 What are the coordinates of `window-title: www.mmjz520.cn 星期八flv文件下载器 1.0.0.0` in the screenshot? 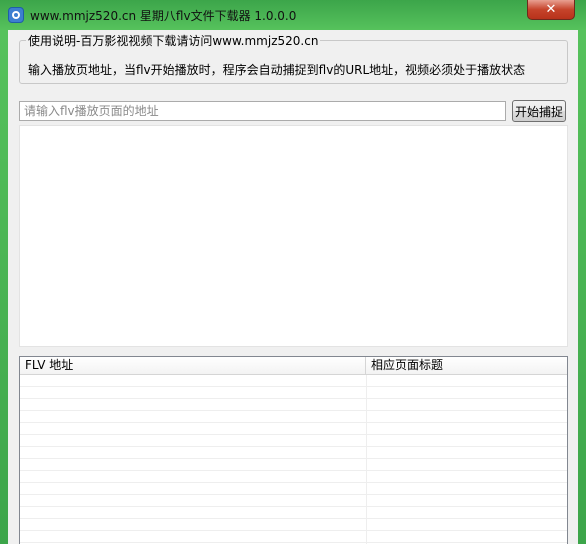 It's located at (163, 16).